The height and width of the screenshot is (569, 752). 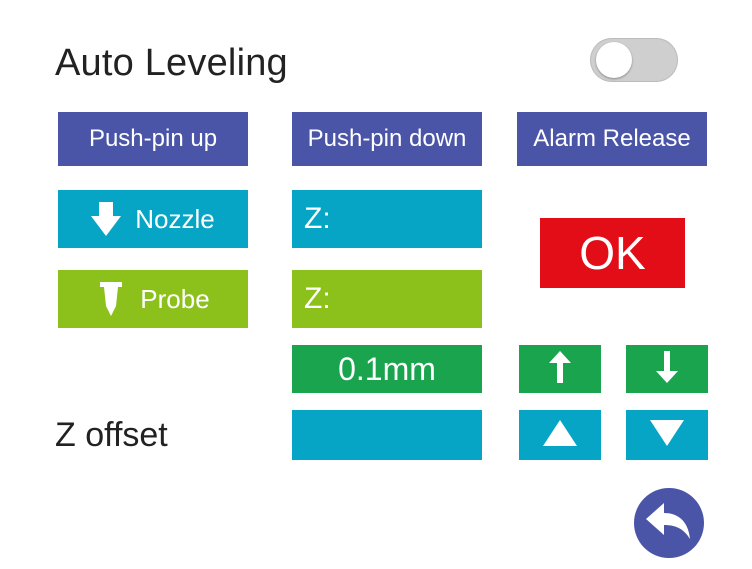 I want to click on z-offset-increase-button, so click(x=560, y=435).